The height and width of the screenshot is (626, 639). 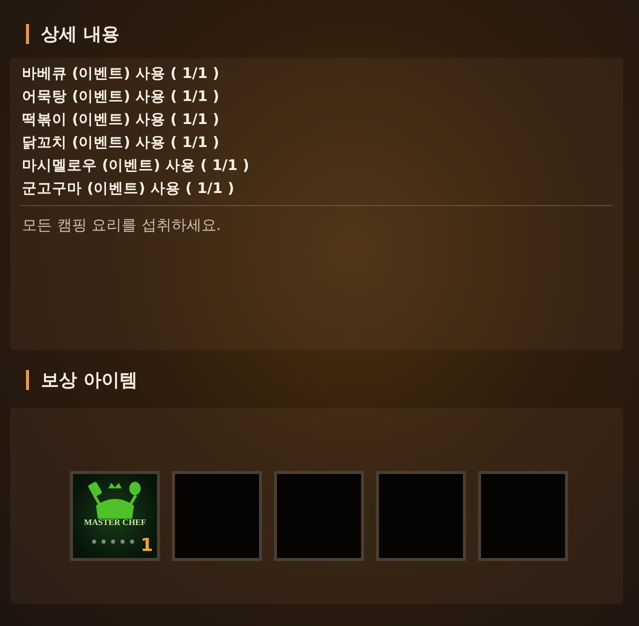 I want to click on item-slot: MASTER CHEF 1, so click(x=115, y=516).